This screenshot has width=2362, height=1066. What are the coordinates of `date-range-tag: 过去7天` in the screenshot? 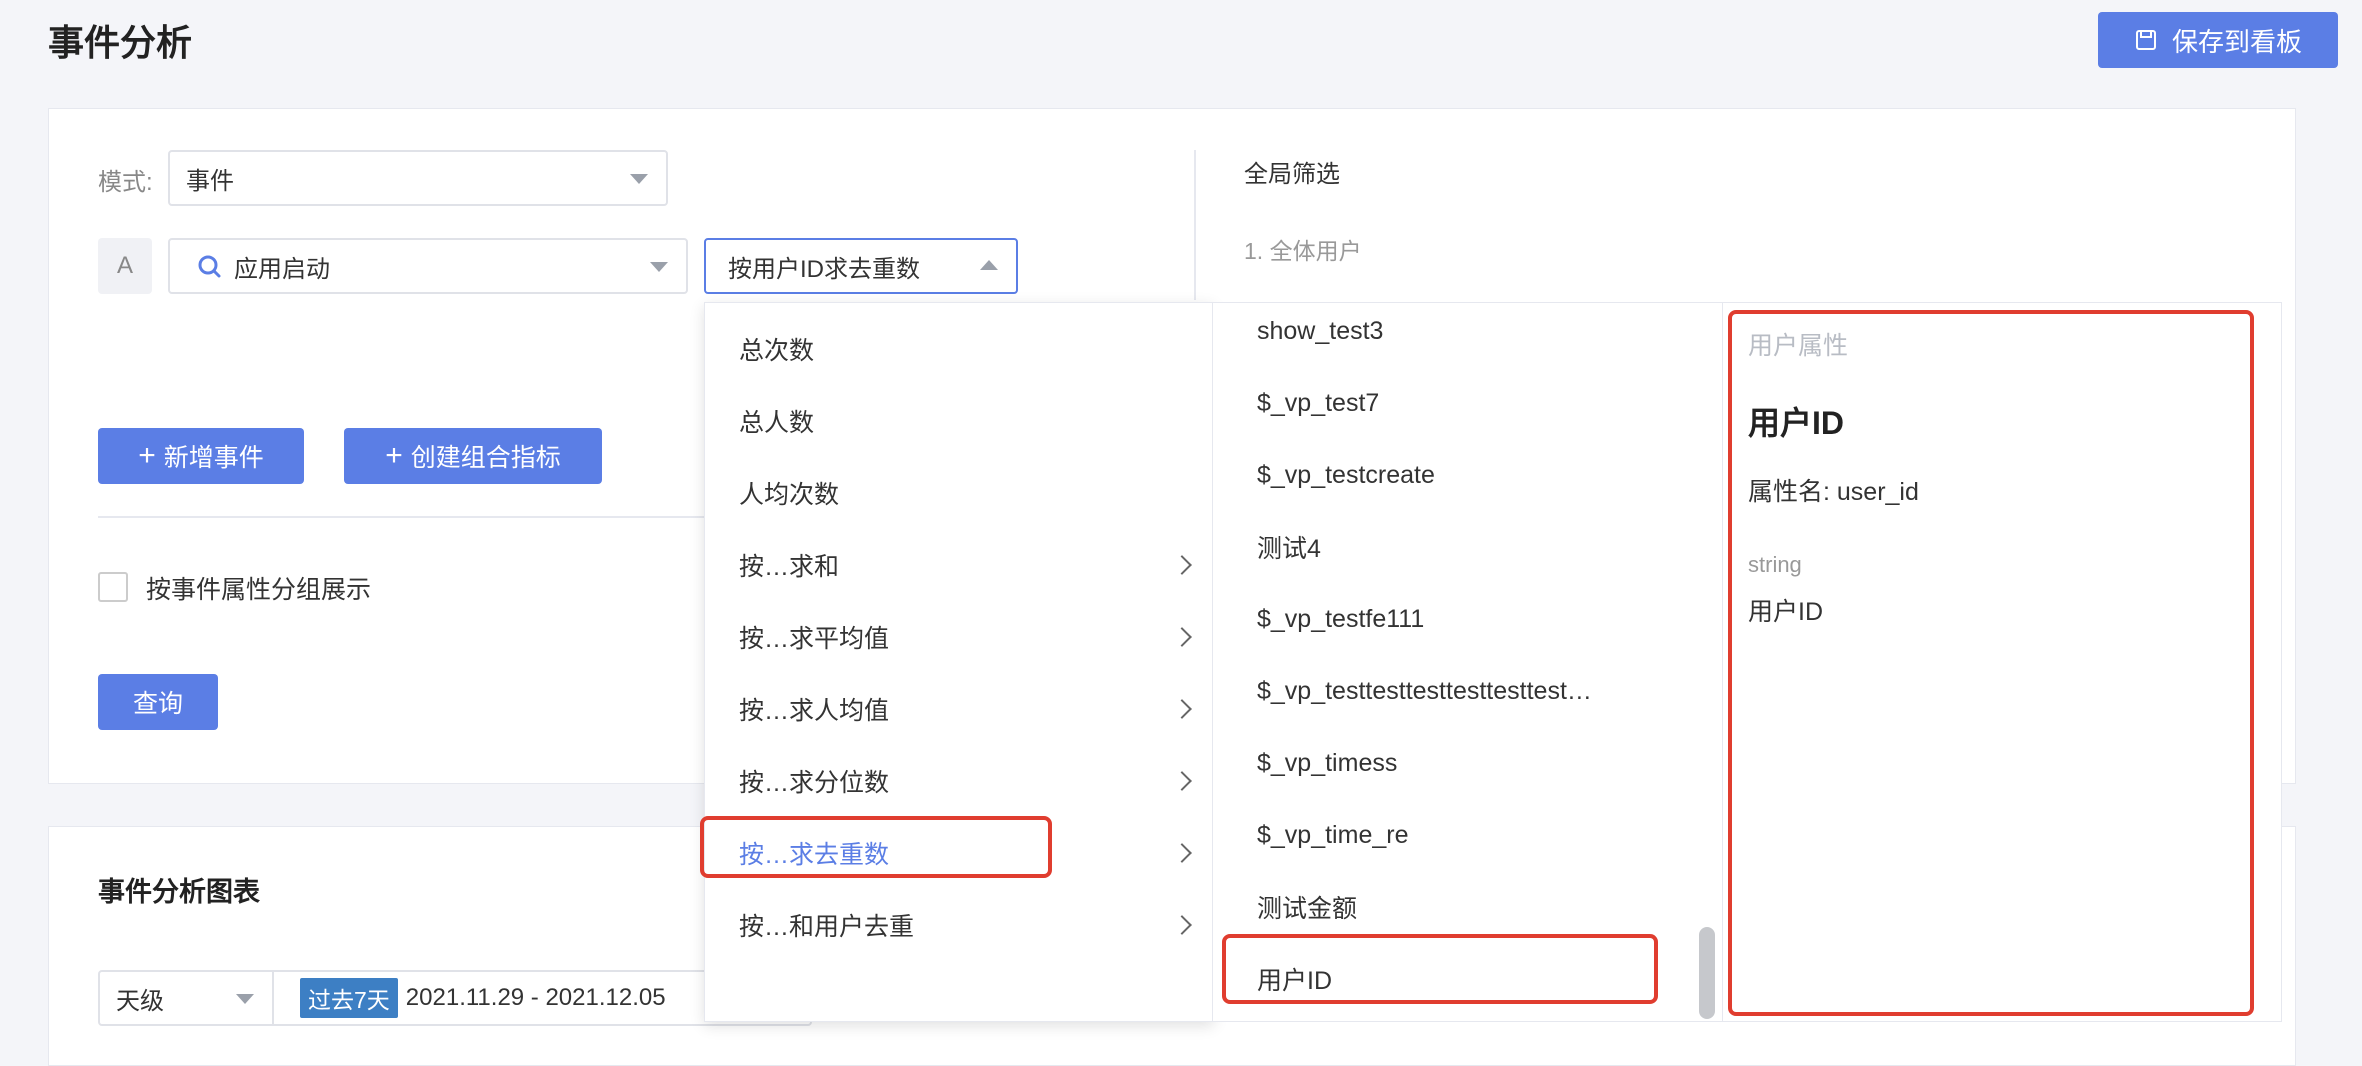 It's located at (349, 998).